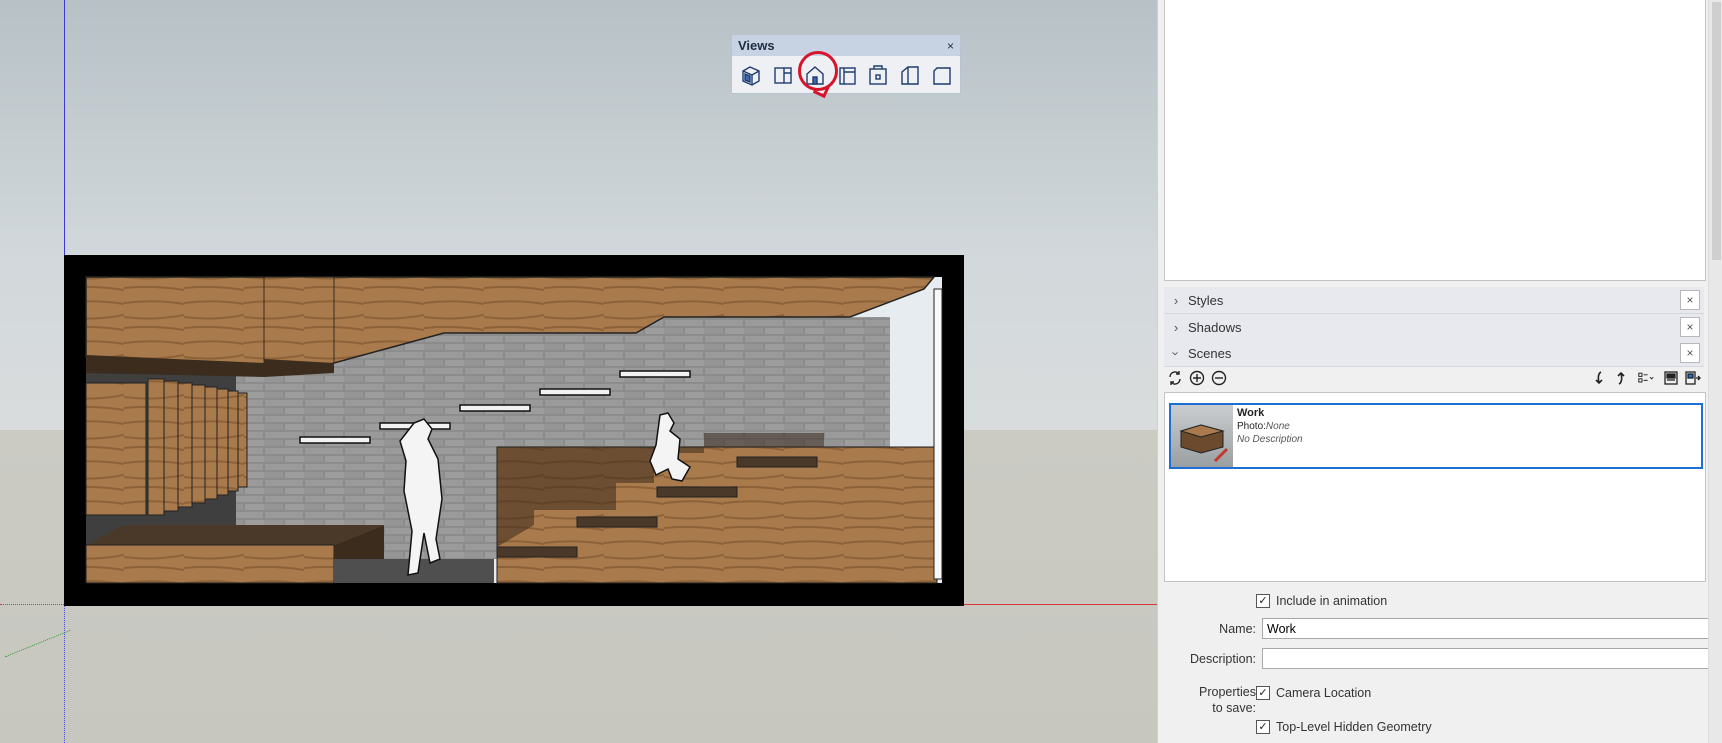 Image resolution: width=1722 pixels, height=743 pixels. I want to click on views-toolbar: Views ×, so click(846, 66).